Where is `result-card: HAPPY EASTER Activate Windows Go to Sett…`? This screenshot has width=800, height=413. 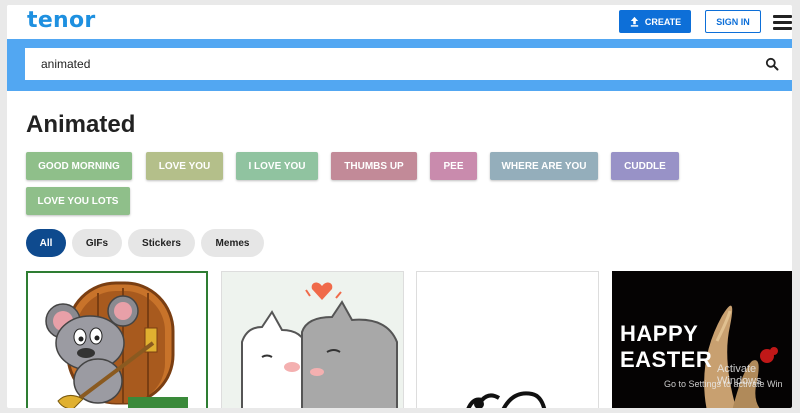 result-card: HAPPY EASTER Activate Windows Go to Sett… is located at coordinates (702, 339).